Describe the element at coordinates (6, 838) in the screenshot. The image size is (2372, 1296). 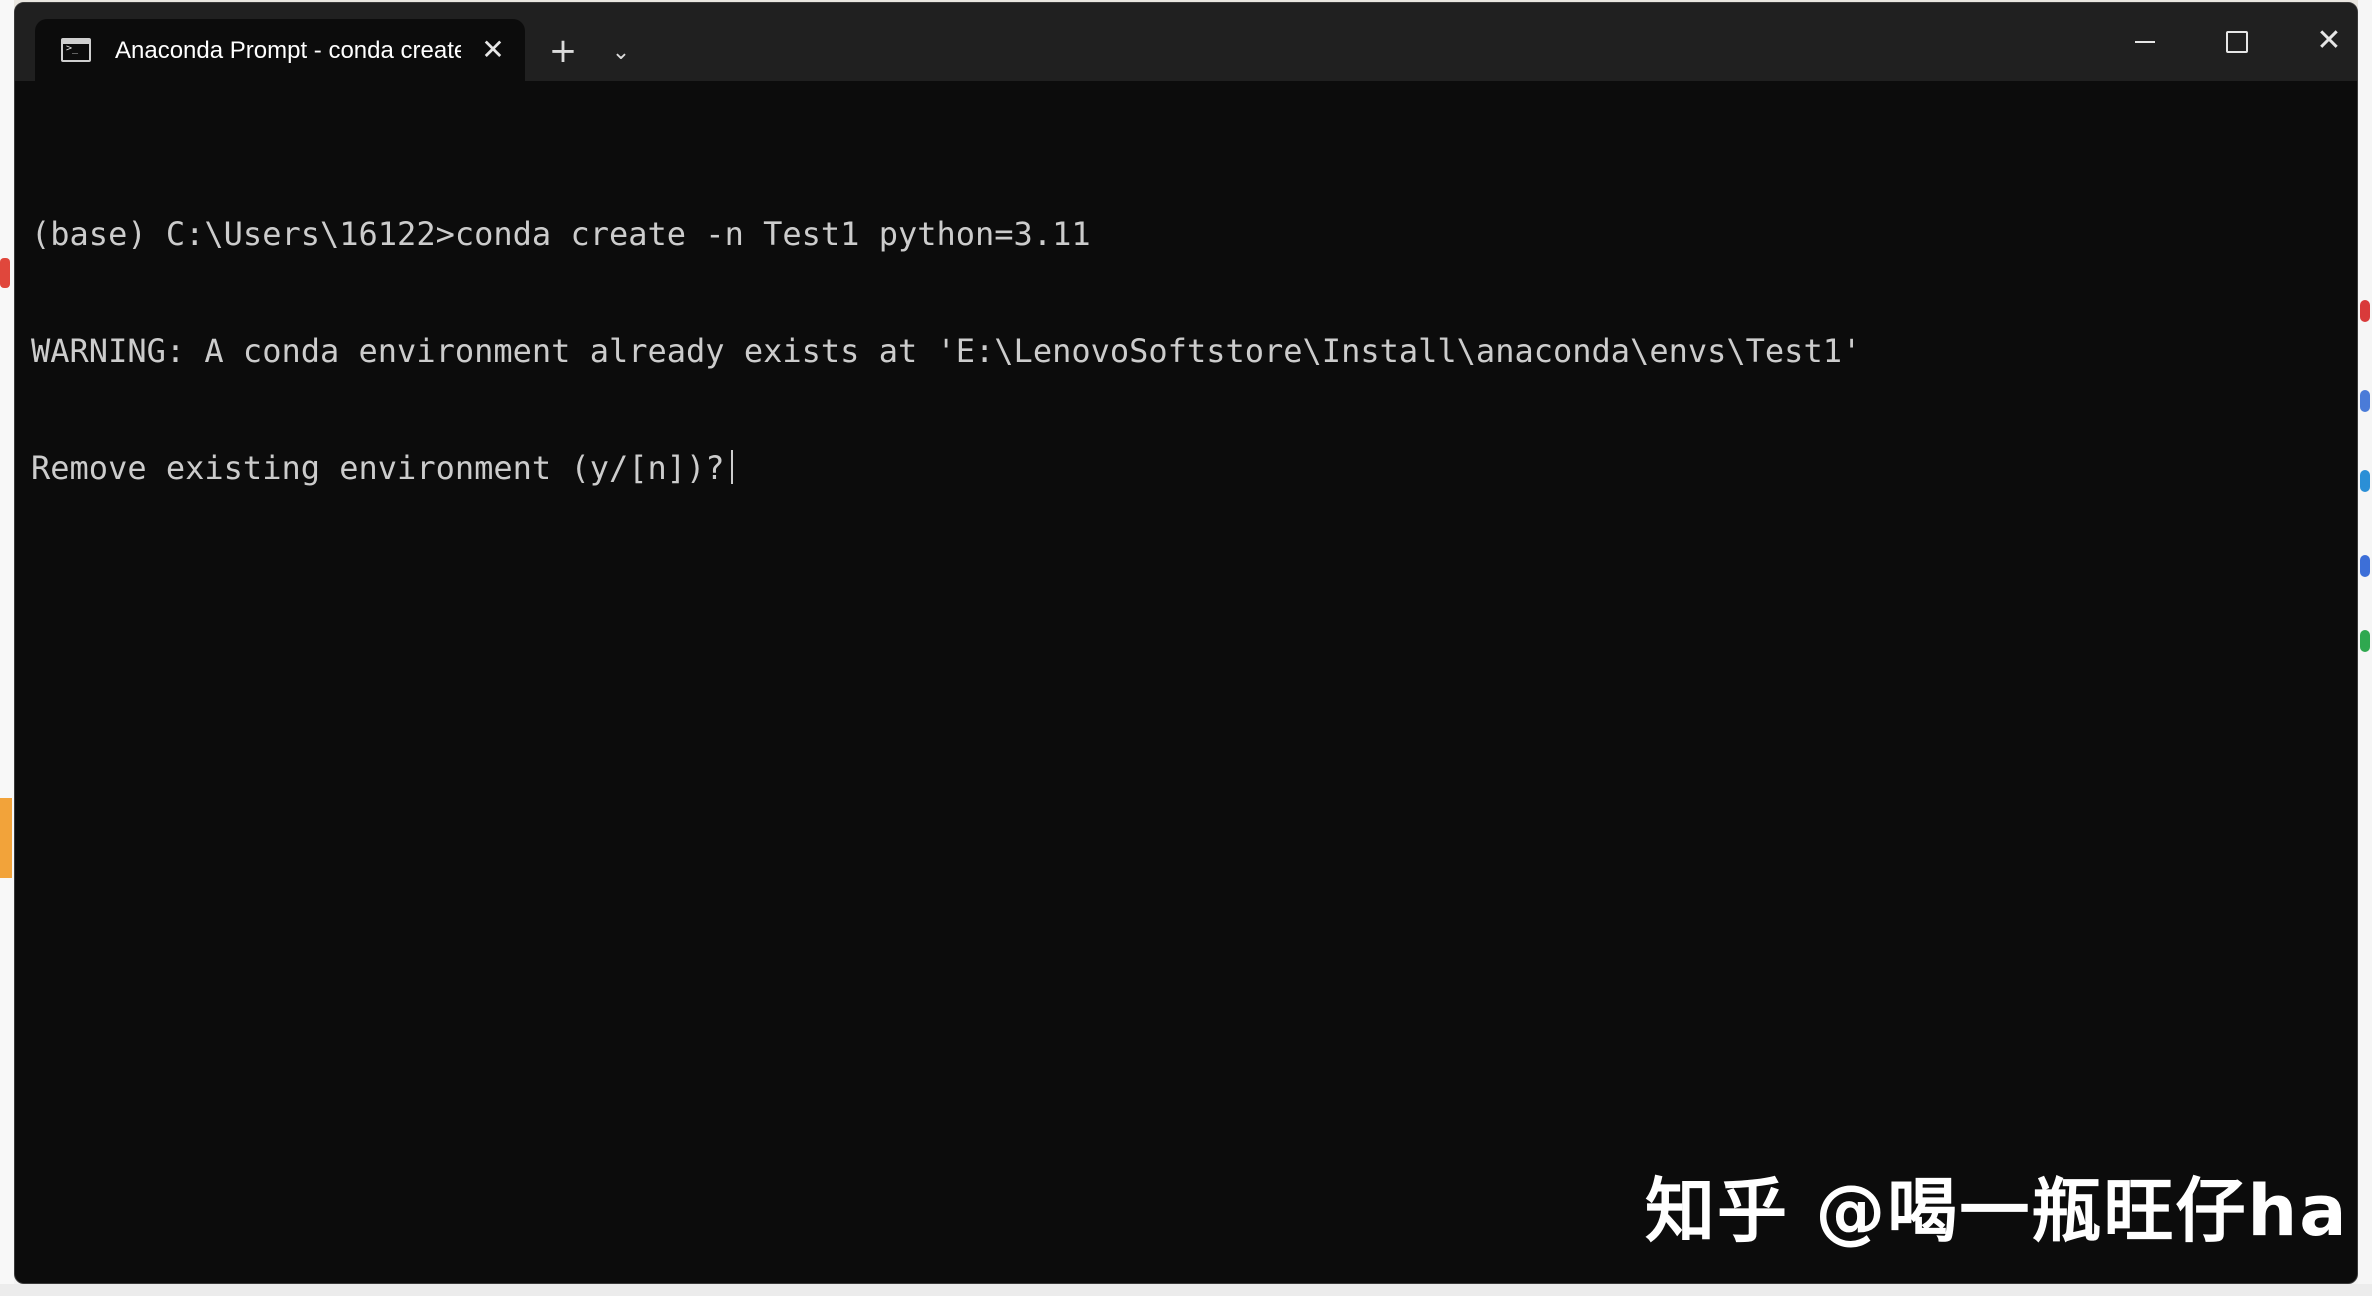
I see `background-app-tab` at that location.